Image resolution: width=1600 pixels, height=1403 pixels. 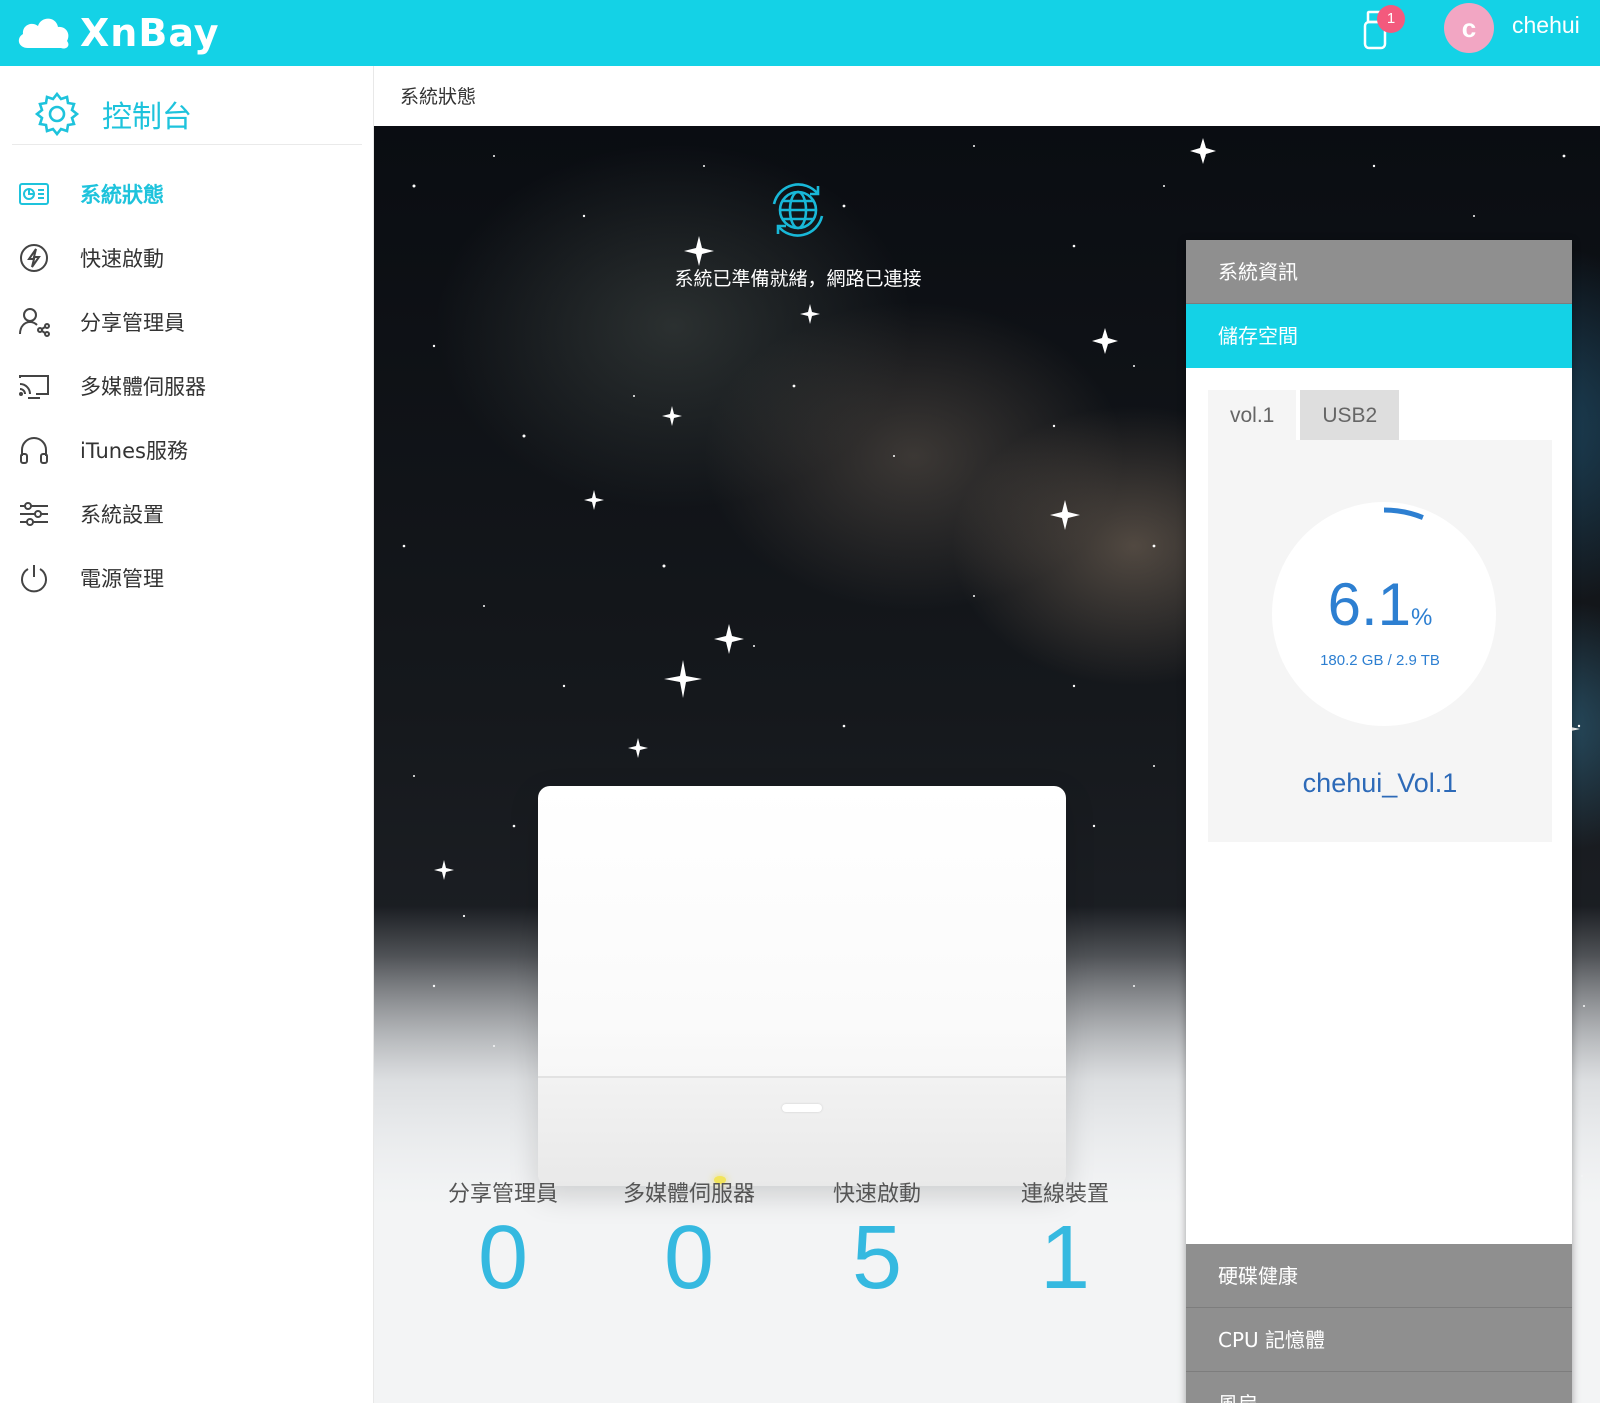 I want to click on panel-section-fan: 風扇, so click(x=1379, y=1387).